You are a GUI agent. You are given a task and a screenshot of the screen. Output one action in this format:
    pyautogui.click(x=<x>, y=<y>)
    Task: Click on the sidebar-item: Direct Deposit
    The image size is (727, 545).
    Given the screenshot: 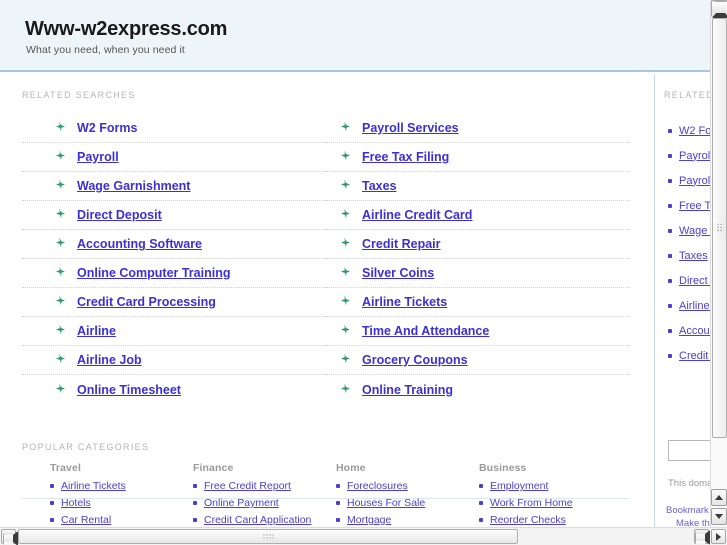 What is the action you would take?
    pyautogui.click(x=689, y=280)
    